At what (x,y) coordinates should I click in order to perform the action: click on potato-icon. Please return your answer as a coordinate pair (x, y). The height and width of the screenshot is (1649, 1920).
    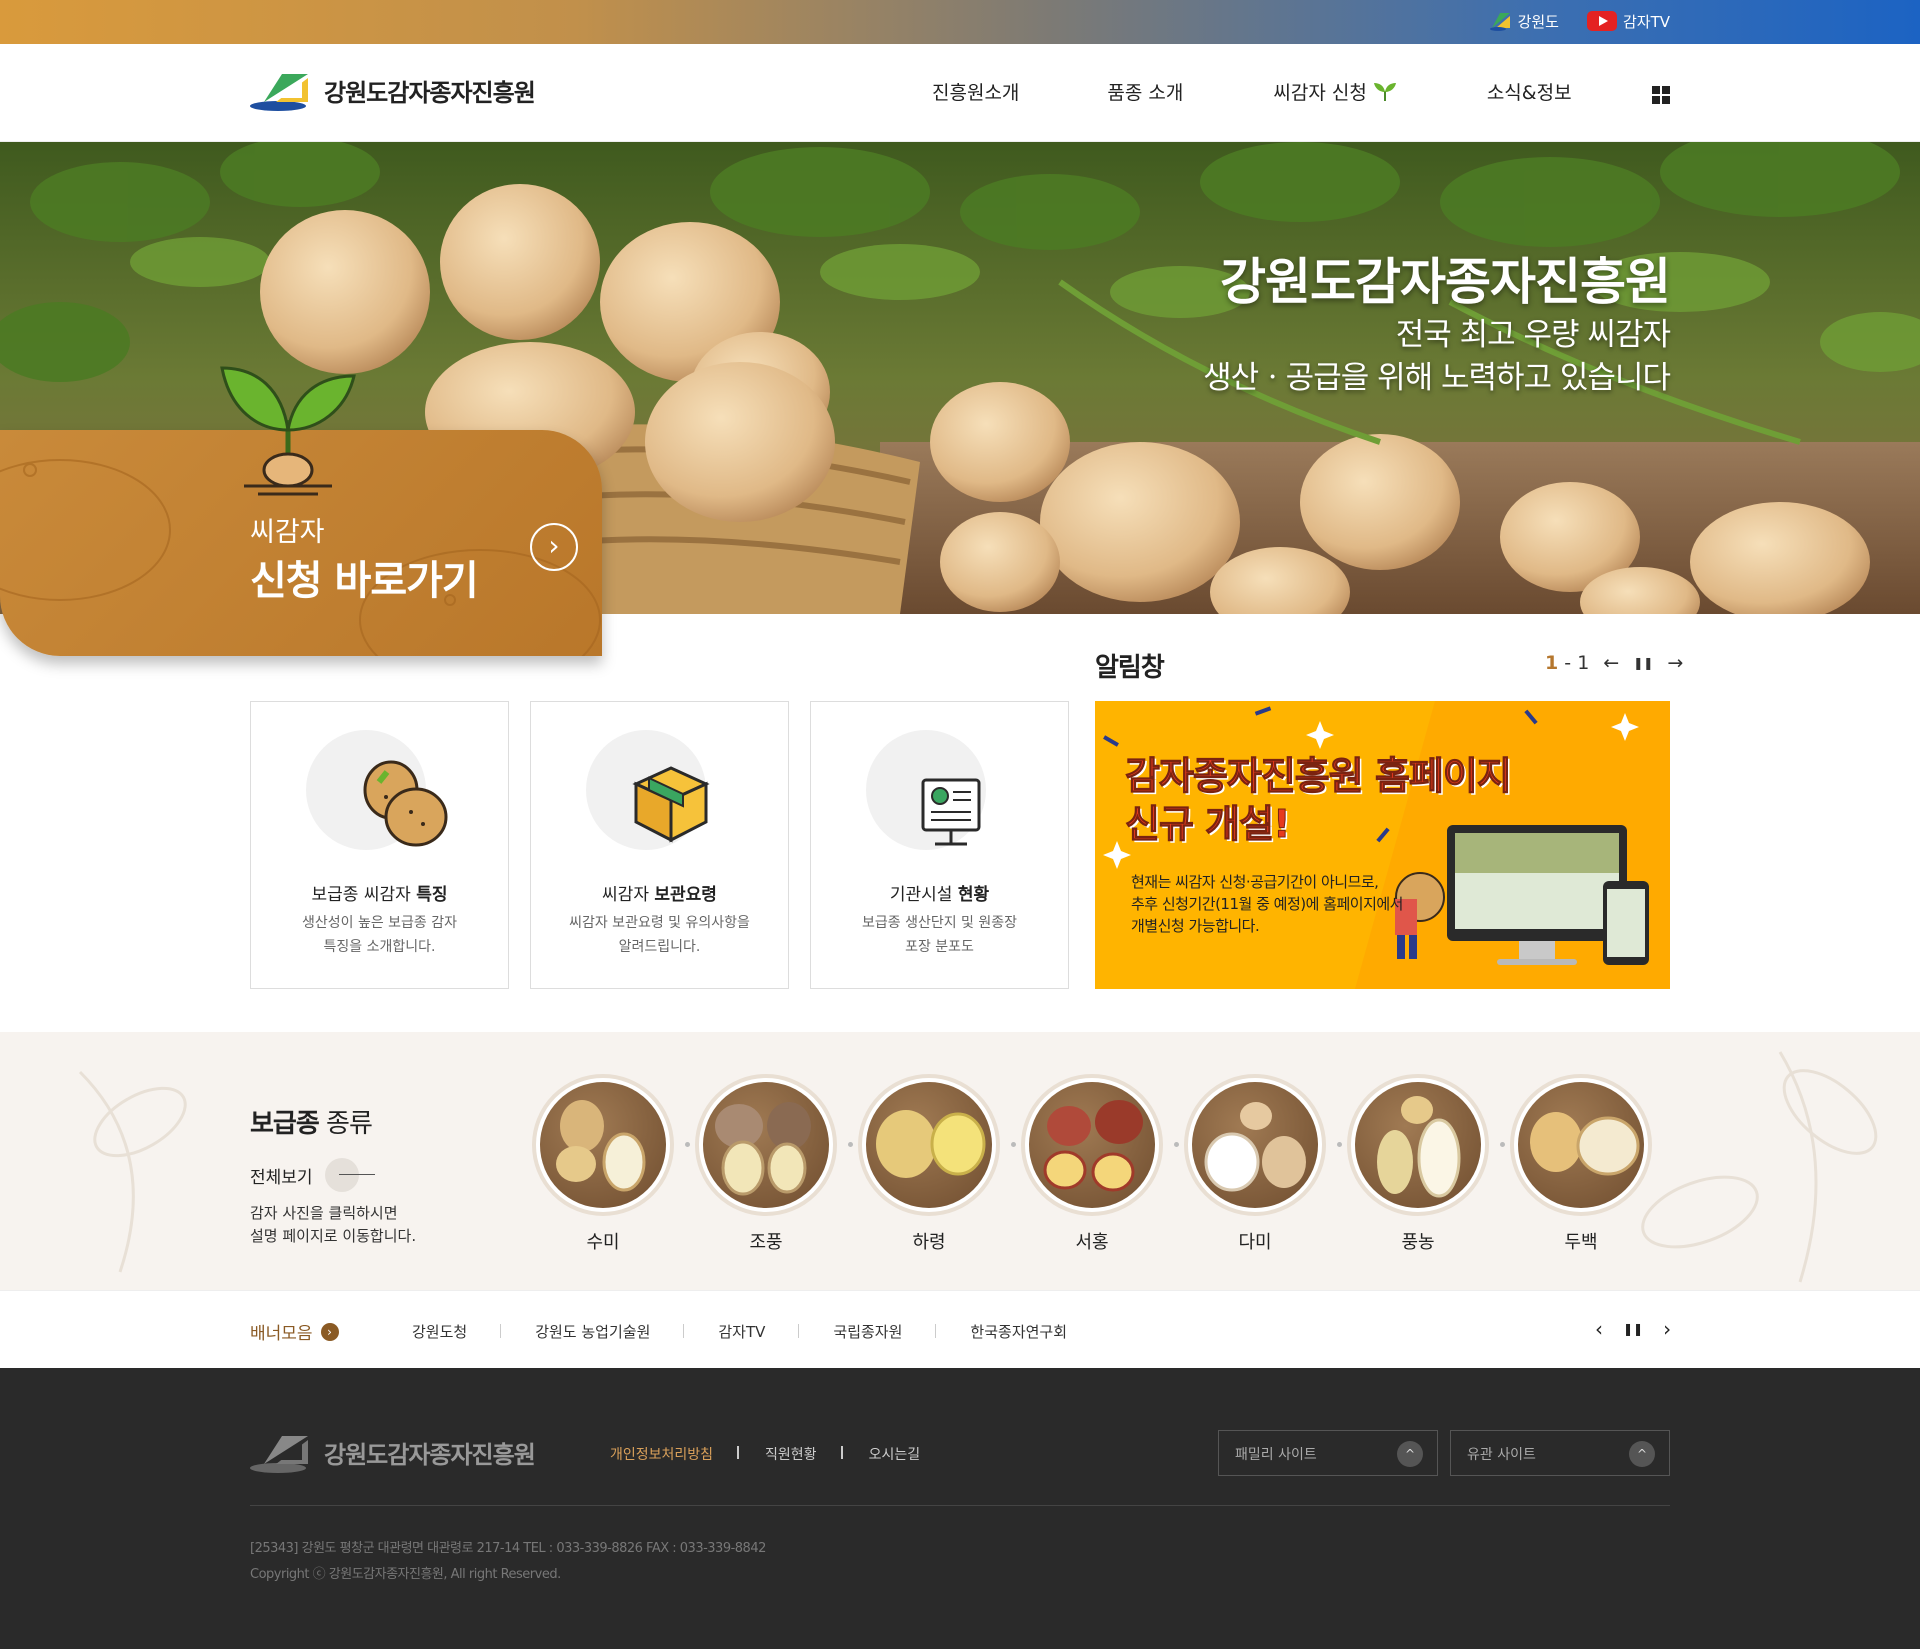
    Looking at the image, I should click on (405, 803).